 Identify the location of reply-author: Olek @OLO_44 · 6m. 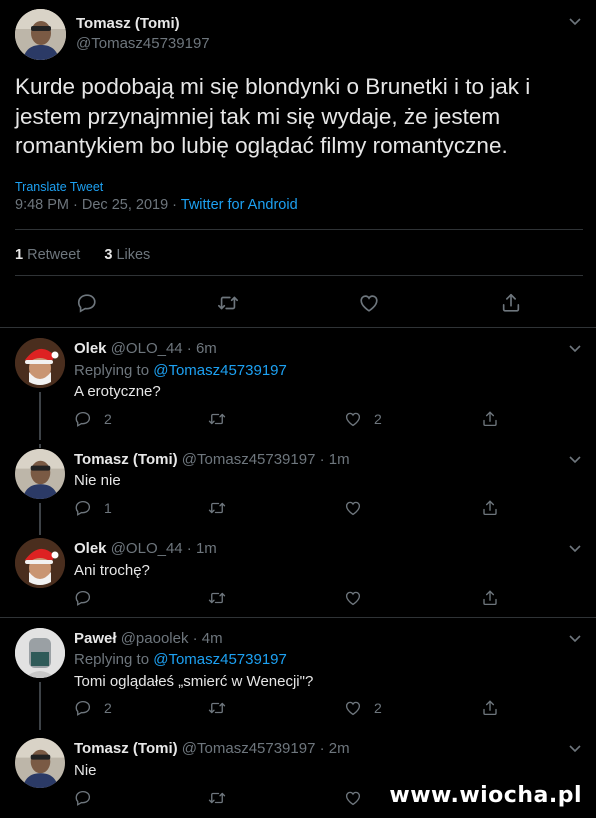
(145, 348).